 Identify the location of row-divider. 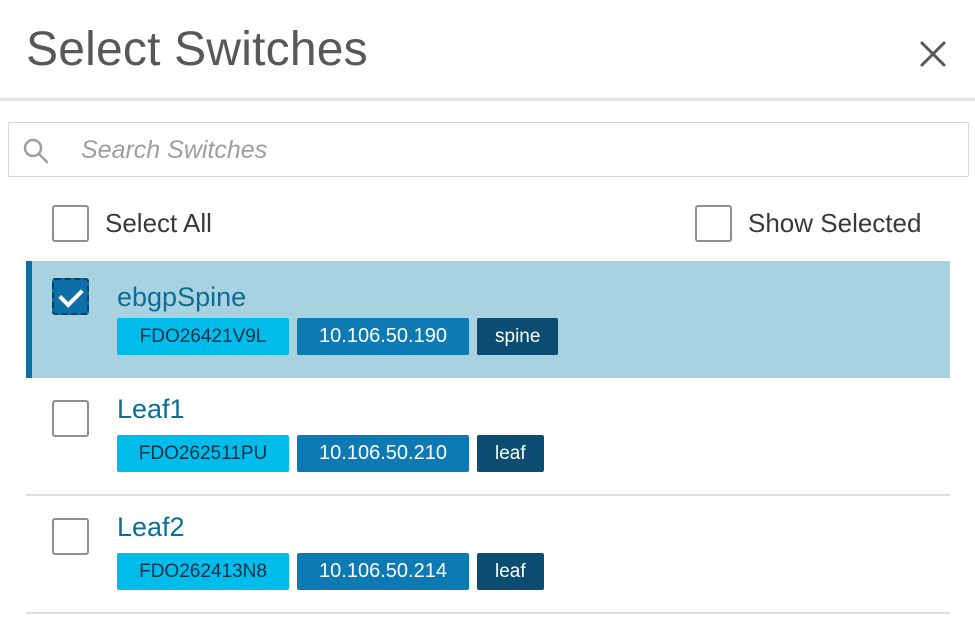
(488, 613).